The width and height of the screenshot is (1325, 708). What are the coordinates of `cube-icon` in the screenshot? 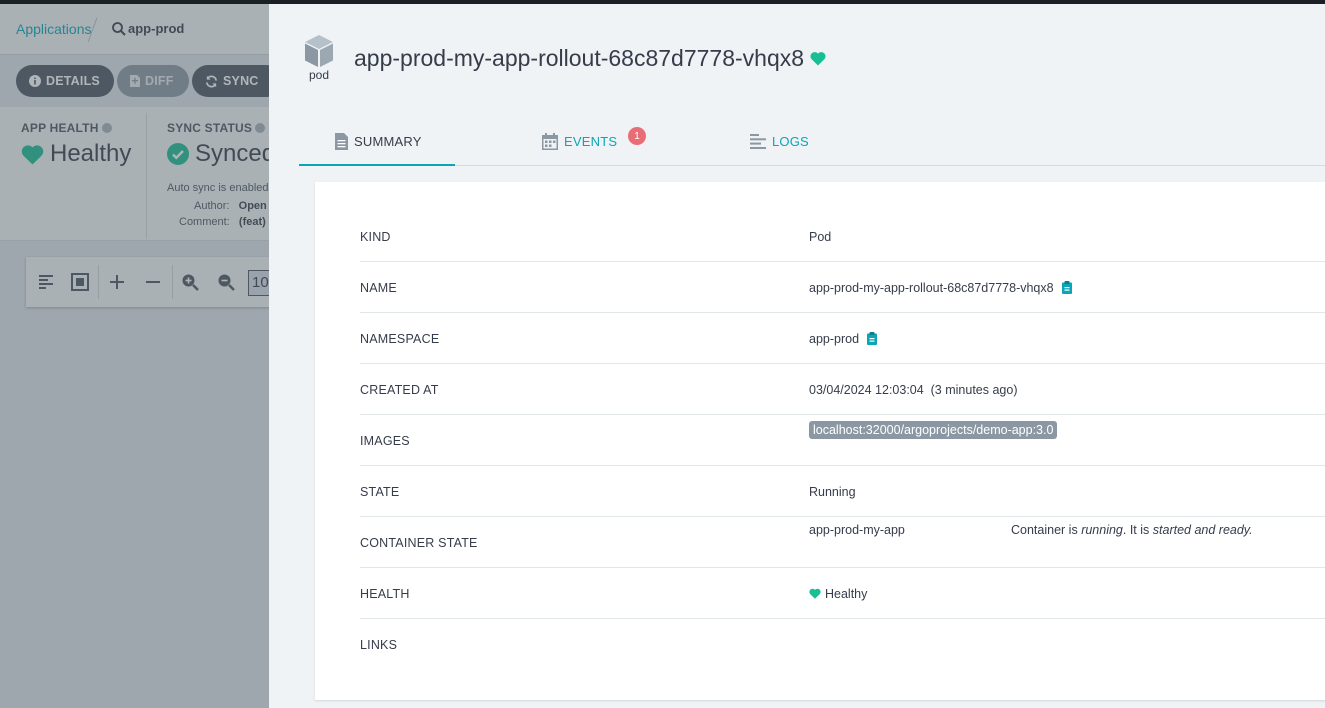 It's located at (319, 51).